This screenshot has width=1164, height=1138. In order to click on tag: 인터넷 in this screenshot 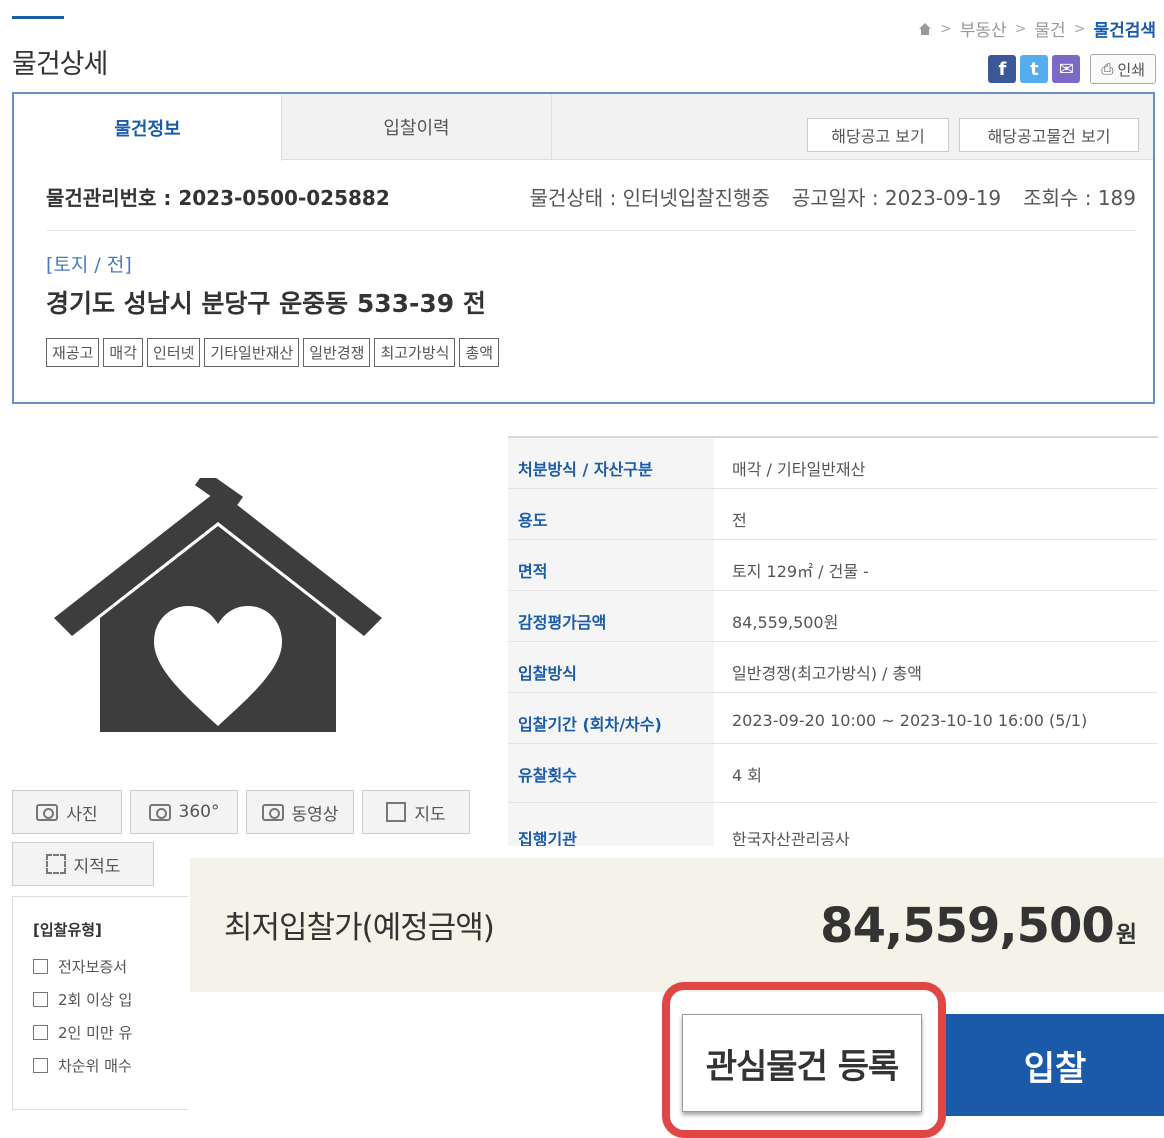, I will do `click(174, 352)`.